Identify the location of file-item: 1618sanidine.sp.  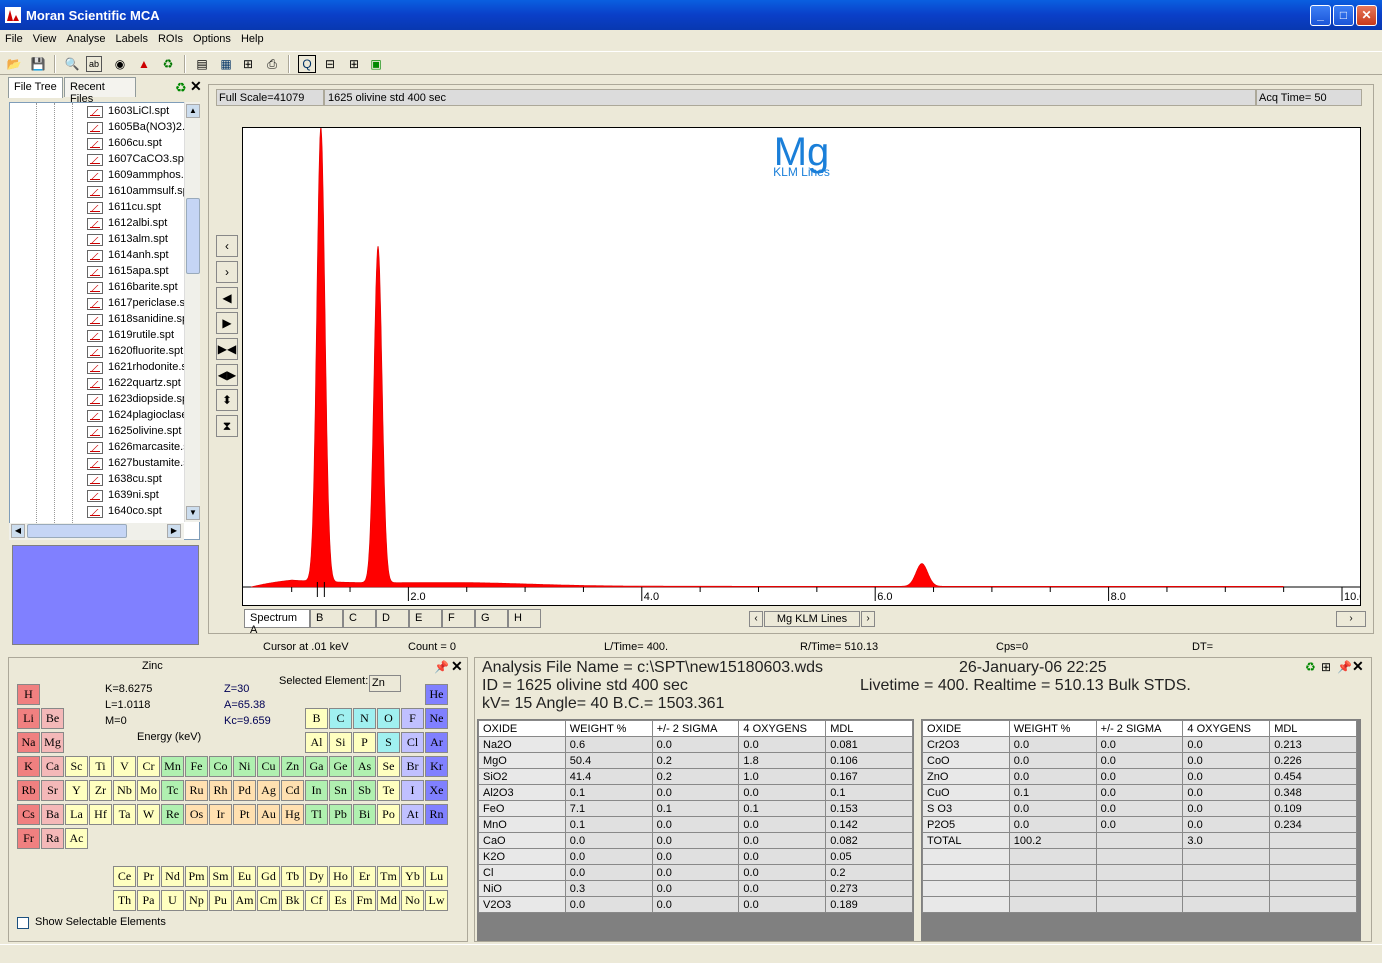
(97, 320).